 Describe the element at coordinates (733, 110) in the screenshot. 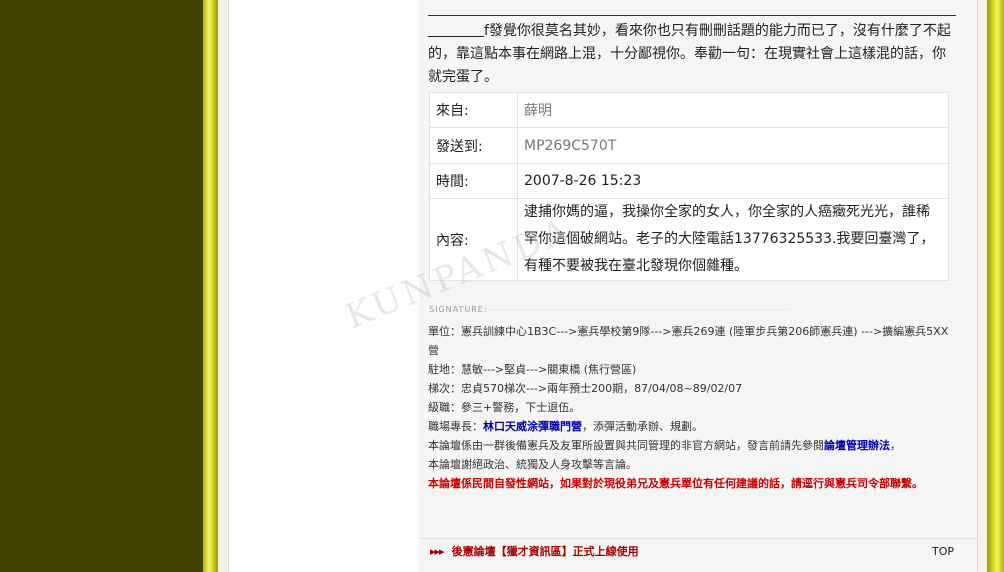

I see `from-value: 薛明` at that location.